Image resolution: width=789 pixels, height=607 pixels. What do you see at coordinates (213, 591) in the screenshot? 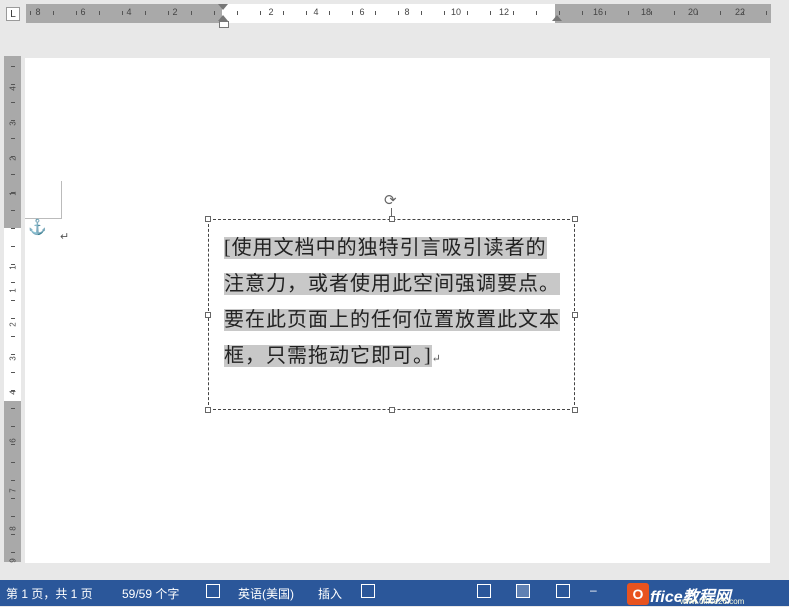
I see `proofing-icon` at bounding box center [213, 591].